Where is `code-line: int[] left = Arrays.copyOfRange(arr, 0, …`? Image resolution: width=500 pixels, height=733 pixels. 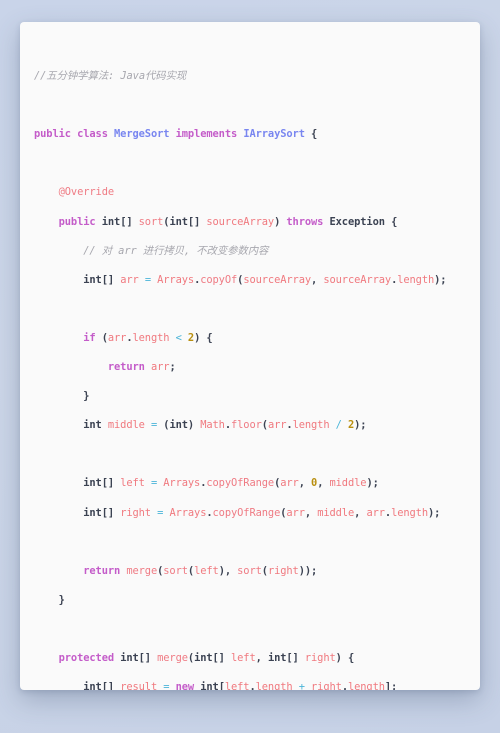
code-line: int[] left = Arrays.copyOfRange(arr, 0, … is located at coordinates (231, 483).